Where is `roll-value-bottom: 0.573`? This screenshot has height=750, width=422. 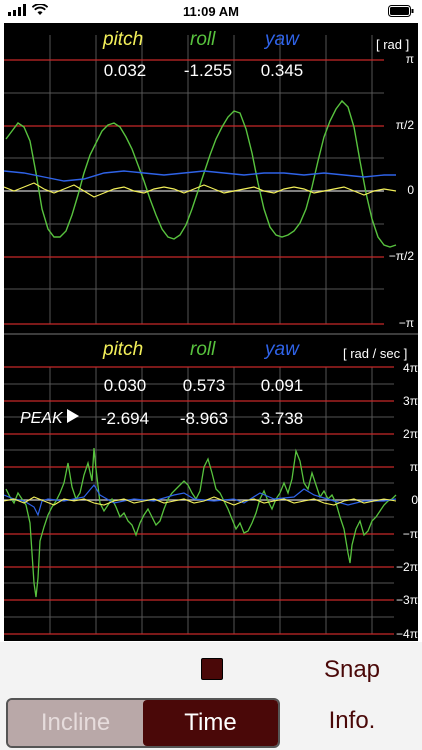
roll-value-bottom: 0.573 is located at coordinates (204, 385).